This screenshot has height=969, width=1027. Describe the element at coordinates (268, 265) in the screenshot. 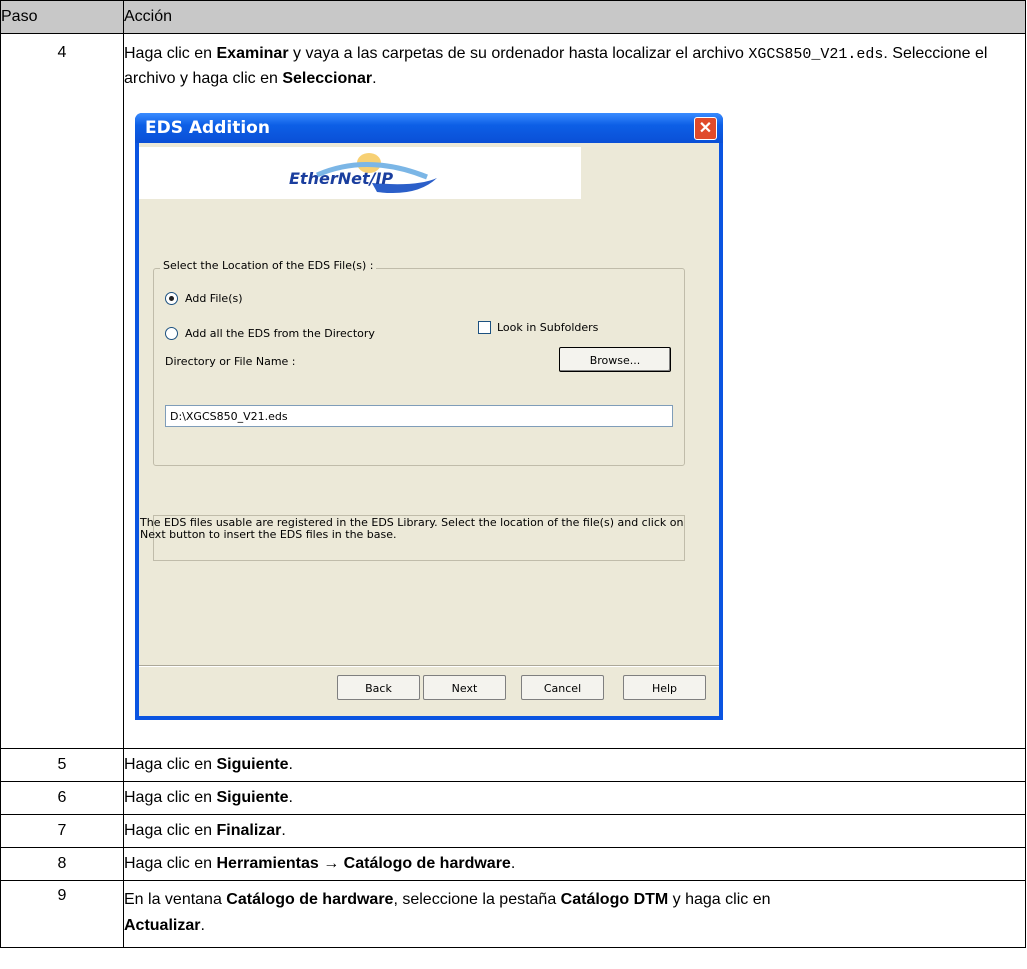

I see `group-label: Select the Location of the EDS File(s) :` at that location.